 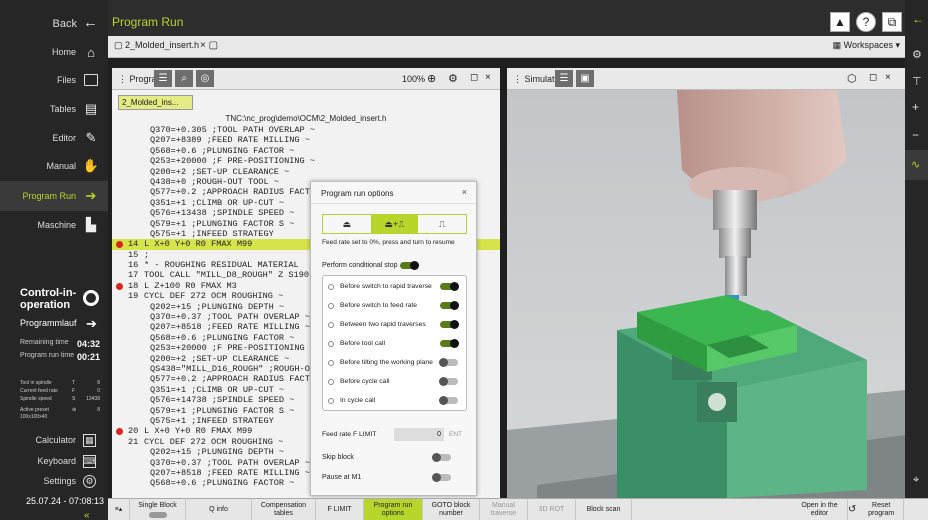 I want to click on pause-m1-row: Pause at M1, so click(x=394, y=478).